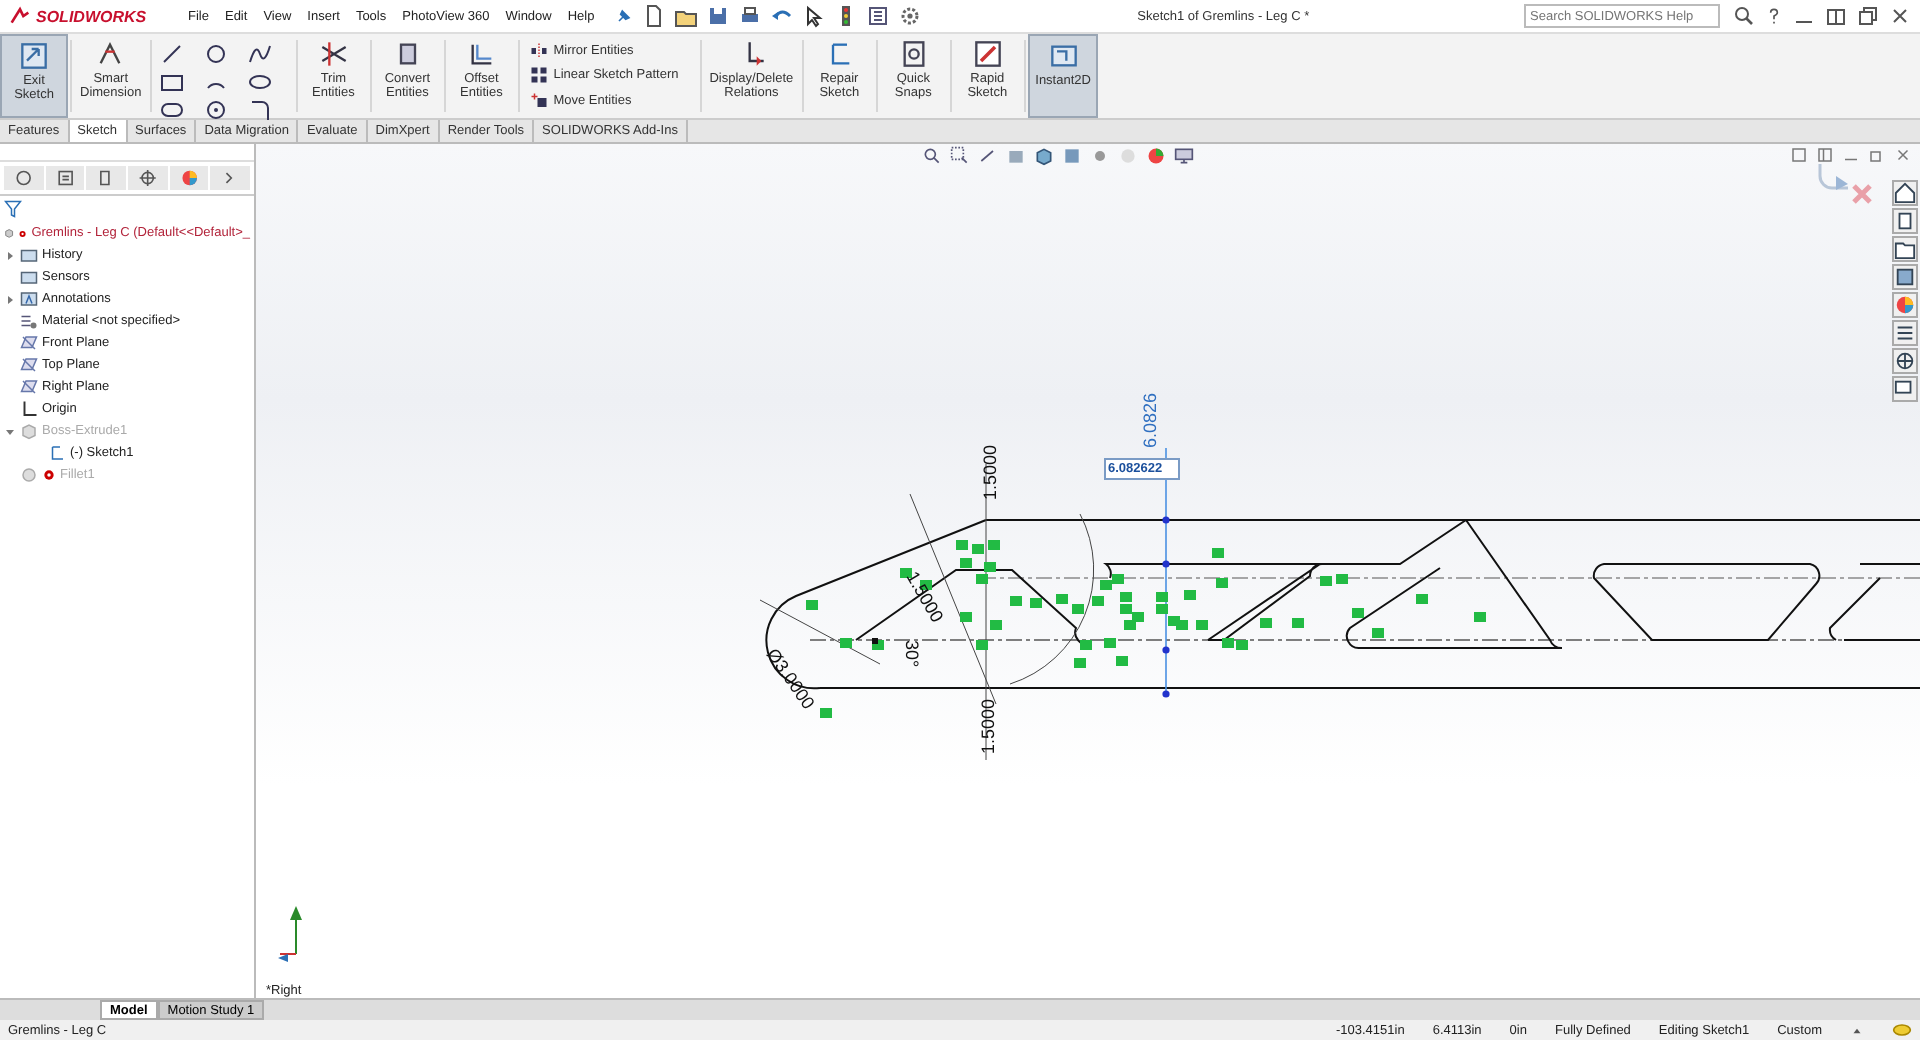  What do you see at coordinates (1072, 156) in the screenshot?
I see `display-style-icon` at bounding box center [1072, 156].